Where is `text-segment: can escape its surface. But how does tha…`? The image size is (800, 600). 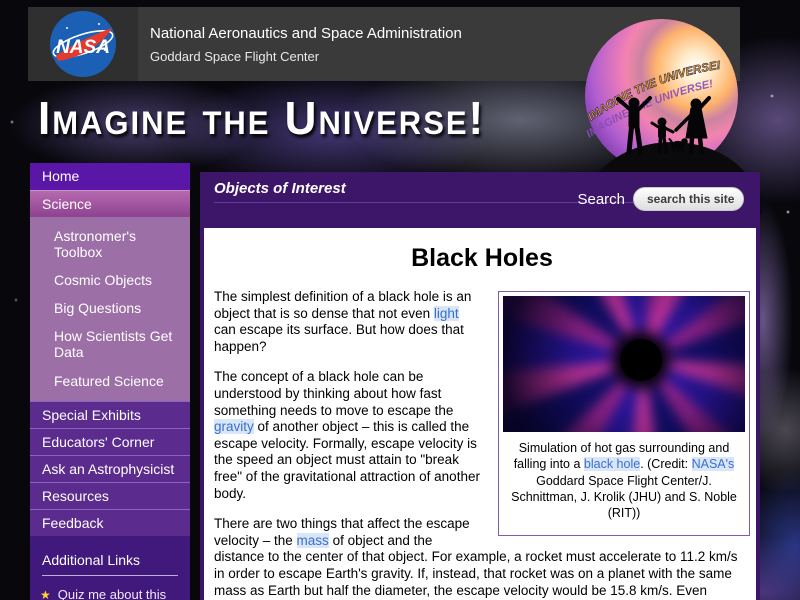
text-segment: can escape its surface. But how does tha… is located at coordinates (339, 338).